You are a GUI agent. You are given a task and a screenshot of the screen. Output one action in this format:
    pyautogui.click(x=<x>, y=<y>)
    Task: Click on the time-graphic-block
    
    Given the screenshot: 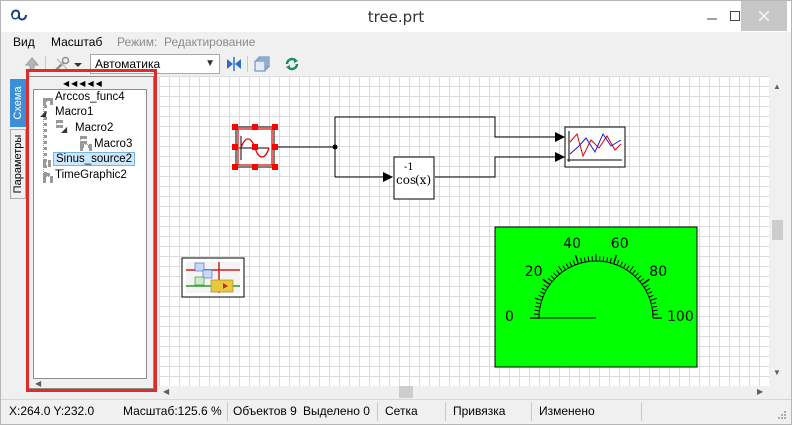 What is the action you would take?
    pyautogui.click(x=595, y=147)
    